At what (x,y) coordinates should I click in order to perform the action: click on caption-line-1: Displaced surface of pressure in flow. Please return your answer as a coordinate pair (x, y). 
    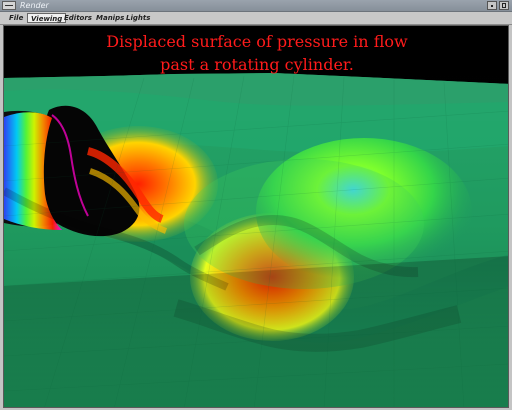
    Looking at the image, I should click on (257, 41).